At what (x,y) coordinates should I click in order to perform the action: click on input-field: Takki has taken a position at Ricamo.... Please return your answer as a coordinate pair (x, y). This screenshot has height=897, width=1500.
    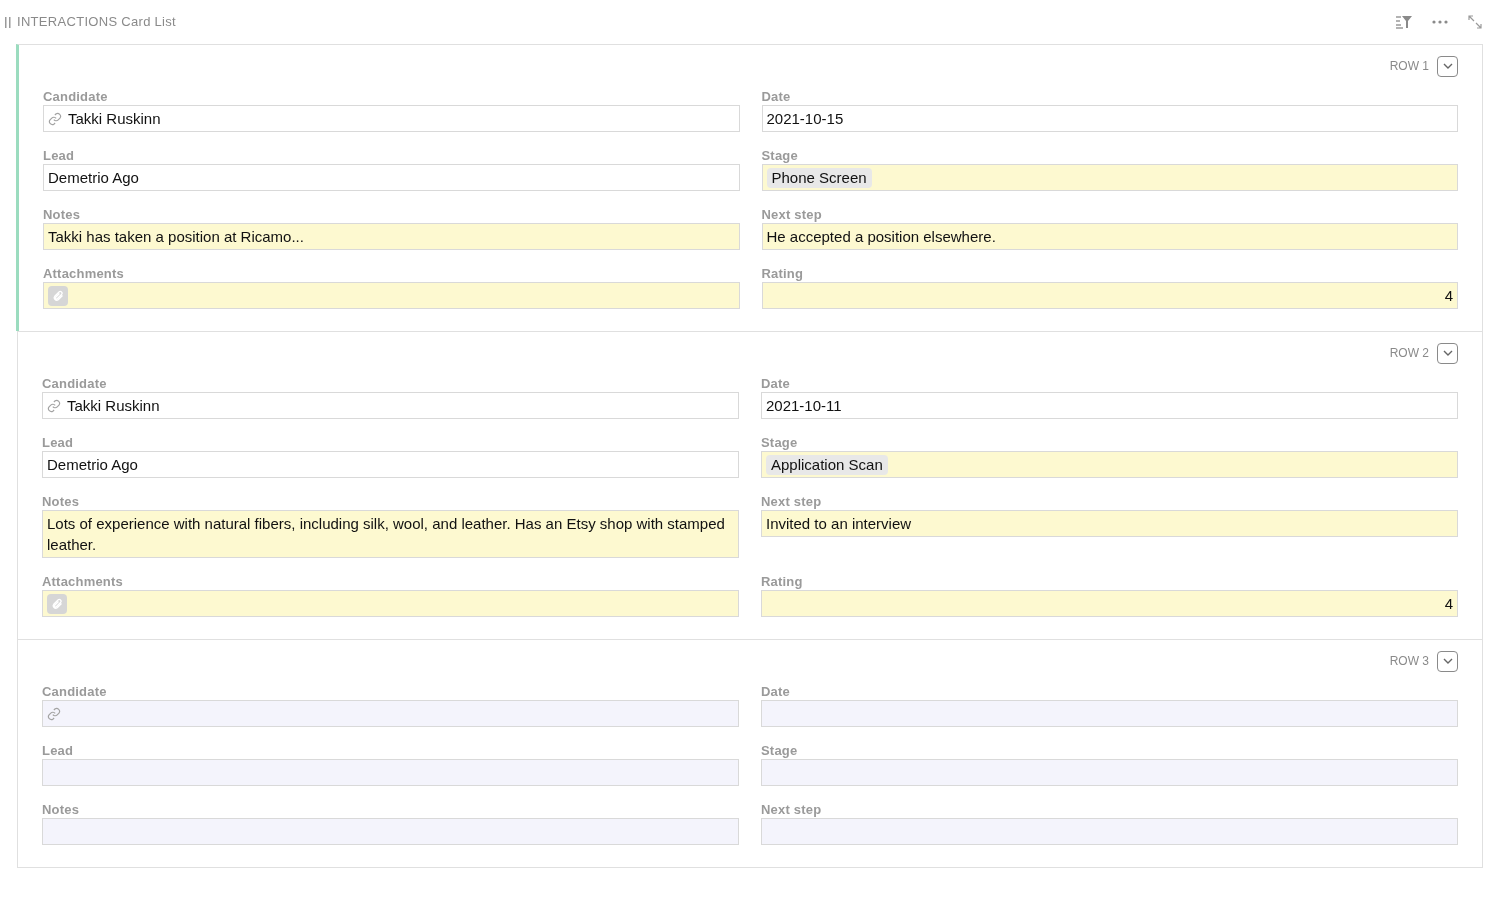
    Looking at the image, I should click on (391, 236).